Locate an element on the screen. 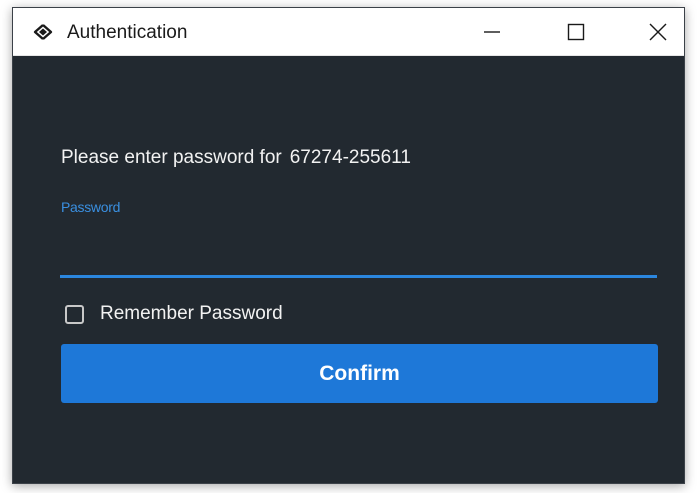  app-logo-icon is located at coordinates (43, 32).